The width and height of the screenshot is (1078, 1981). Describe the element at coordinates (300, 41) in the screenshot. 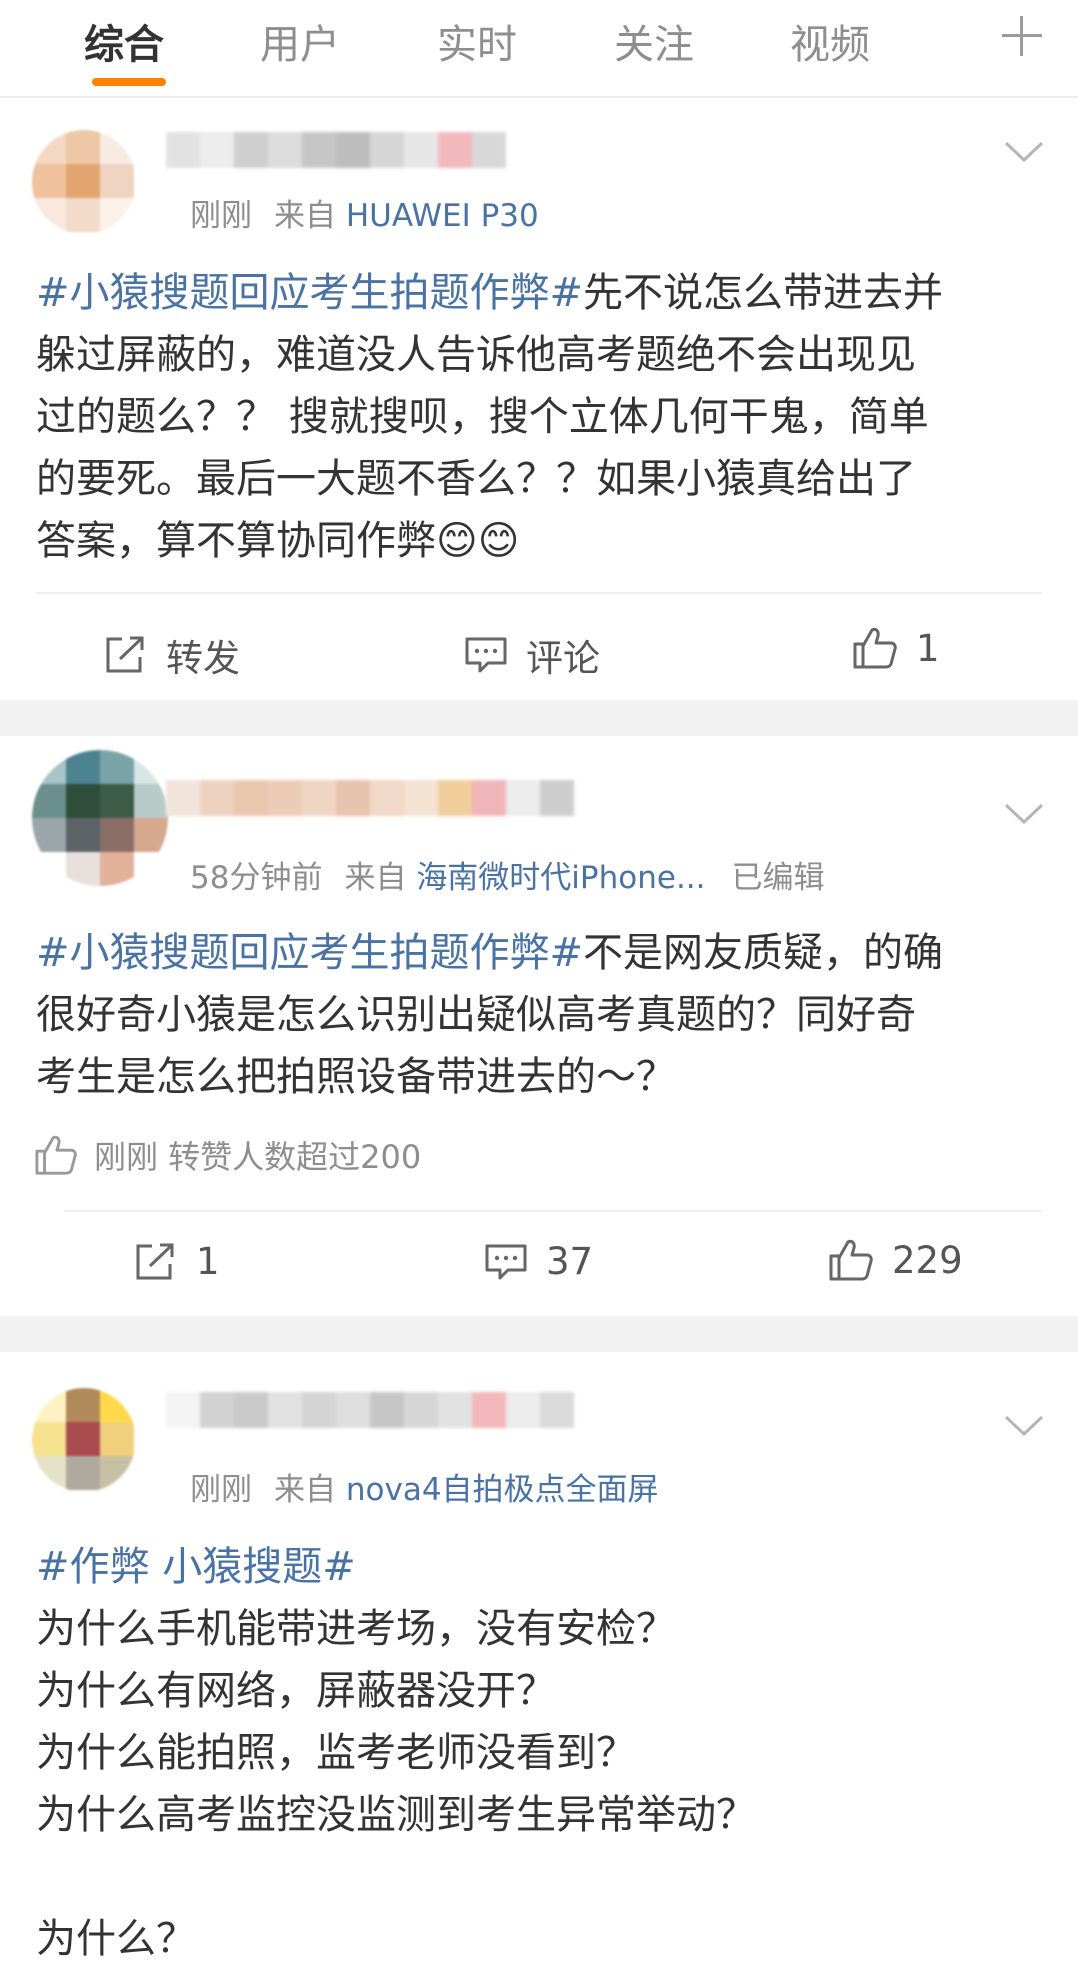

I see `tab-users: 用户` at that location.